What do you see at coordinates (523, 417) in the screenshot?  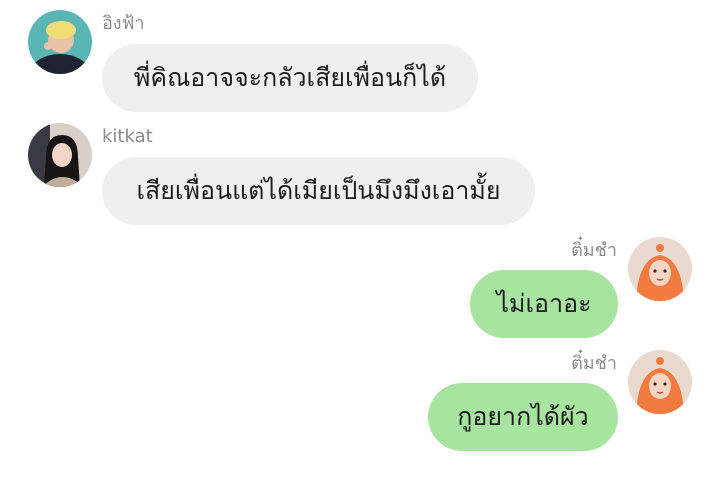 I see `message-bubble: กูอยากได้ผัว` at bounding box center [523, 417].